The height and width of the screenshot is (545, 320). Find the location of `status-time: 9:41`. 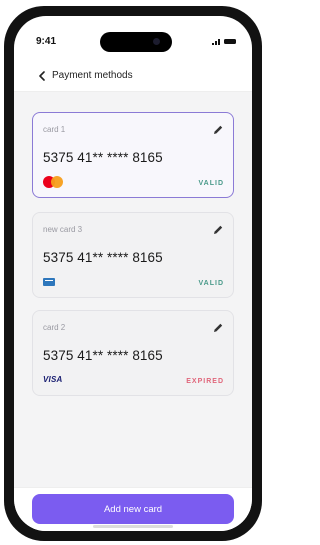

status-time: 9:41 is located at coordinates (46, 41).